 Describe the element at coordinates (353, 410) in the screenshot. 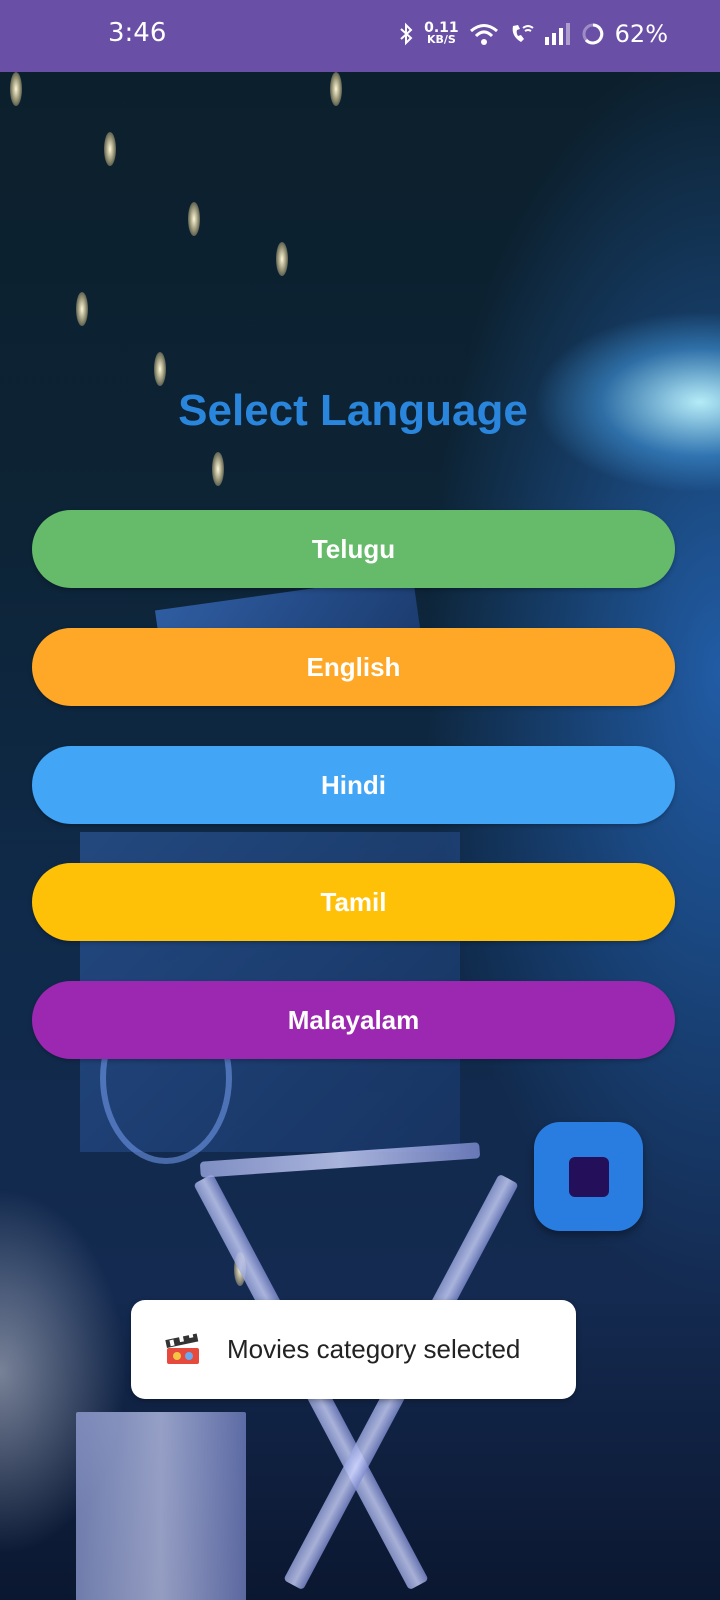

I see `page-title: Select Language` at that location.